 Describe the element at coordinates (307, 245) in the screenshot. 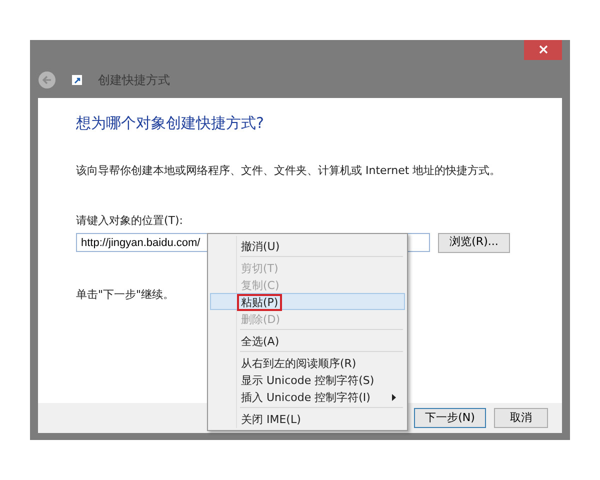

I see `menu-item: 撤消(U)` at that location.